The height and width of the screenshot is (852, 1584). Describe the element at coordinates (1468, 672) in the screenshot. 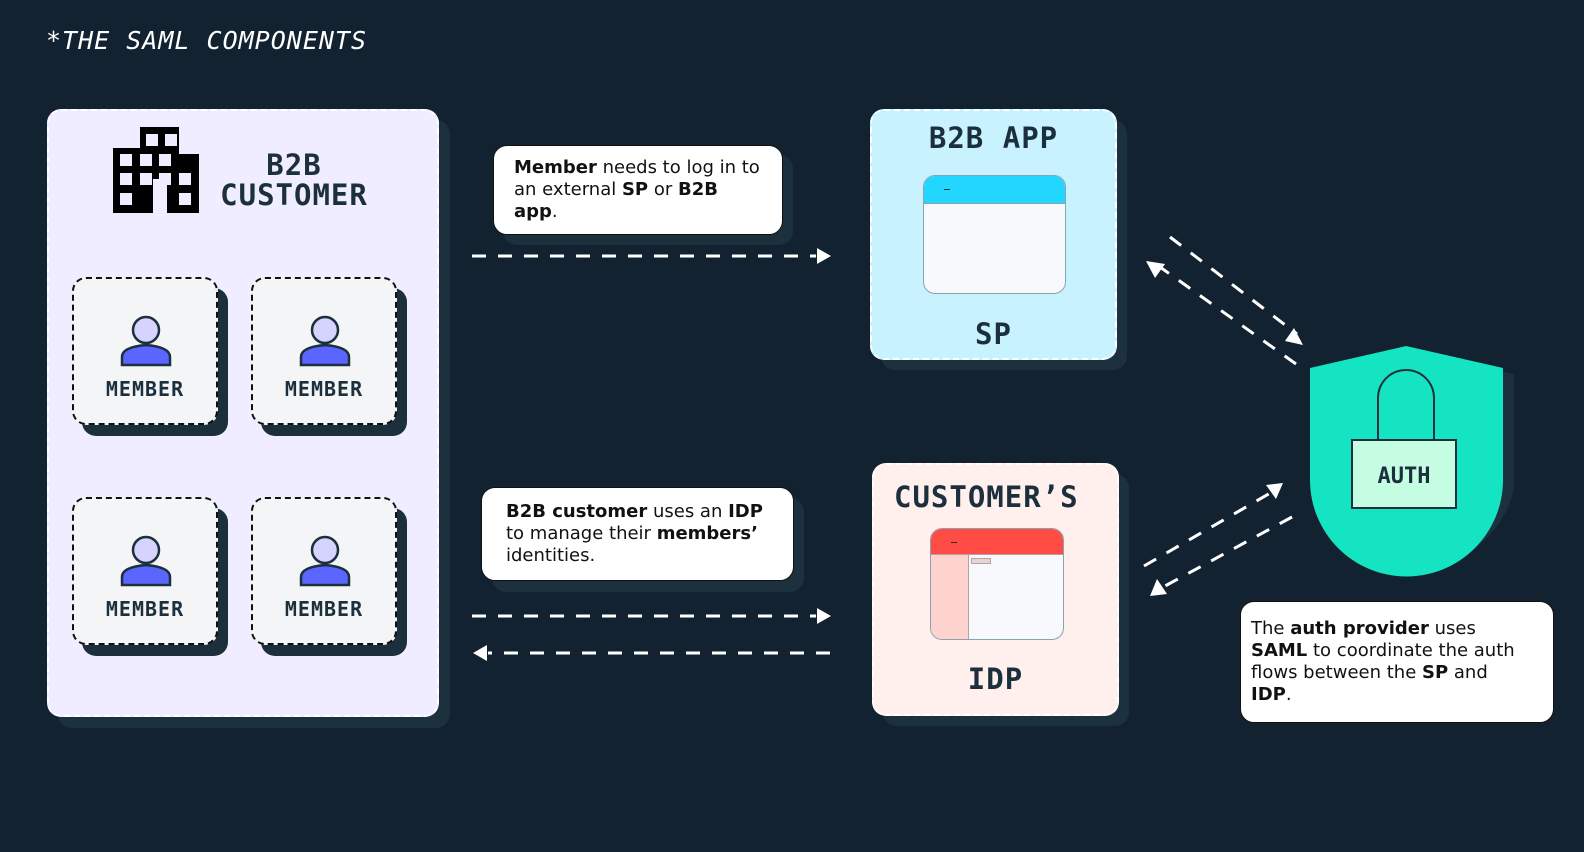

I see `callout-span: and` at that location.